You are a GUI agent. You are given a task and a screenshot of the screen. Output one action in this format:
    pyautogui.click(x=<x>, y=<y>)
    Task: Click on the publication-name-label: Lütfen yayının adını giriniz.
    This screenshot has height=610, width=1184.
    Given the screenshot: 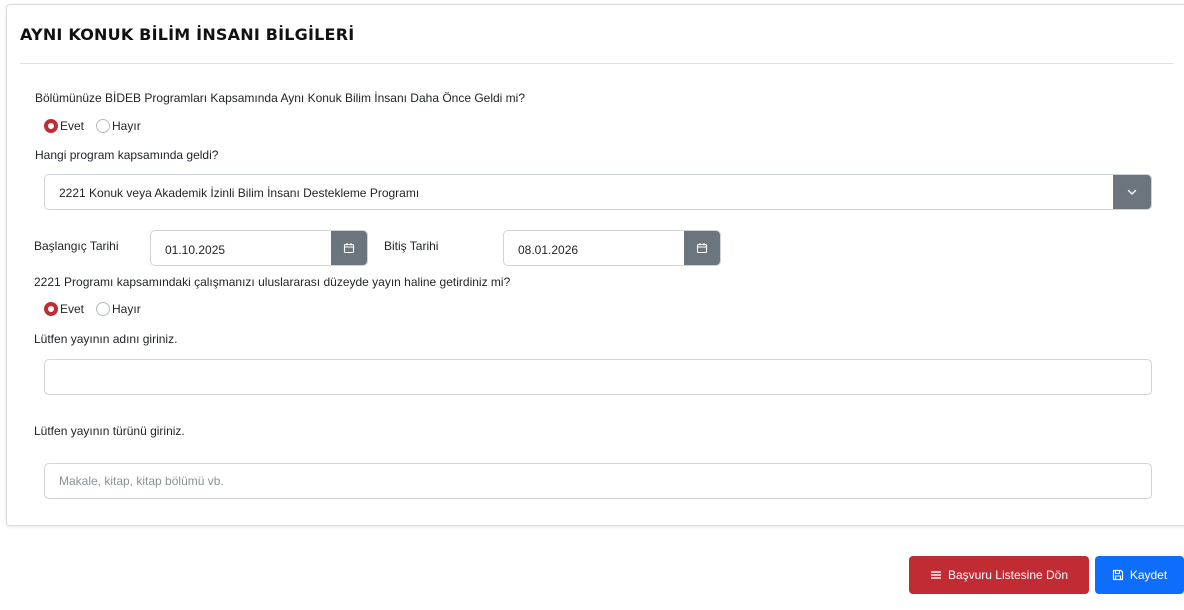 What is the action you would take?
    pyautogui.click(x=106, y=339)
    